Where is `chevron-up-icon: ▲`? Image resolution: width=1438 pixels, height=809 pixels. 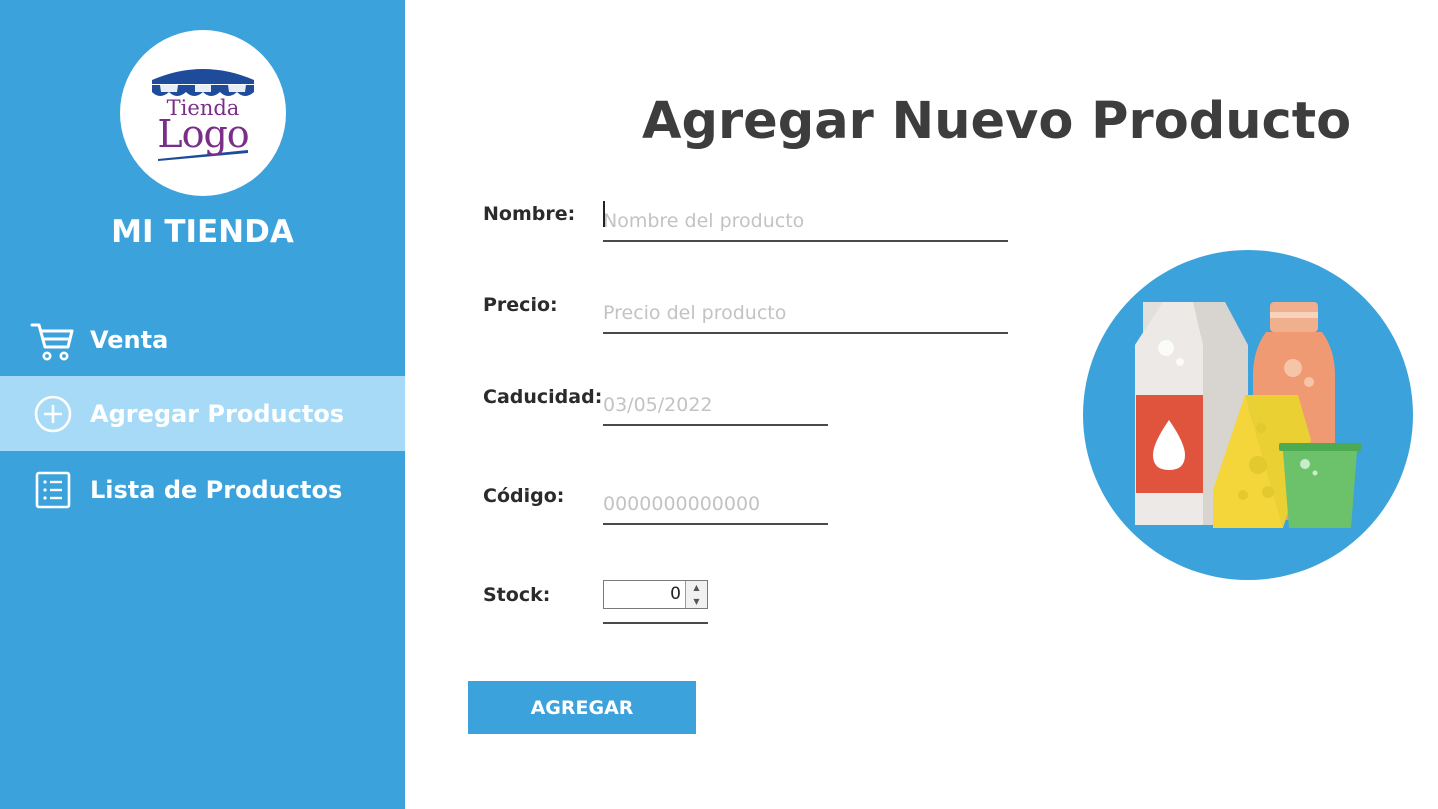 chevron-up-icon: ▲ is located at coordinates (696, 587).